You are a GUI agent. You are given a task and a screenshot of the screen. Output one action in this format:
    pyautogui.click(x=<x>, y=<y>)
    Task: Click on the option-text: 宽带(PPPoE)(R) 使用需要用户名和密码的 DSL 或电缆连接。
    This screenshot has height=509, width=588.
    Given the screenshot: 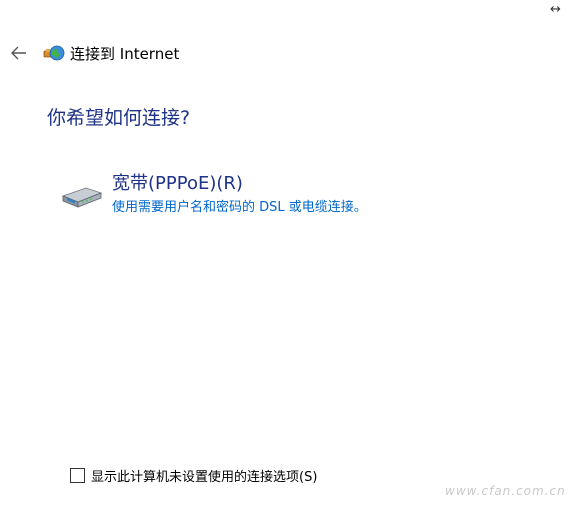 What is the action you would take?
    pyautogui.click(x=239, y=194)
    